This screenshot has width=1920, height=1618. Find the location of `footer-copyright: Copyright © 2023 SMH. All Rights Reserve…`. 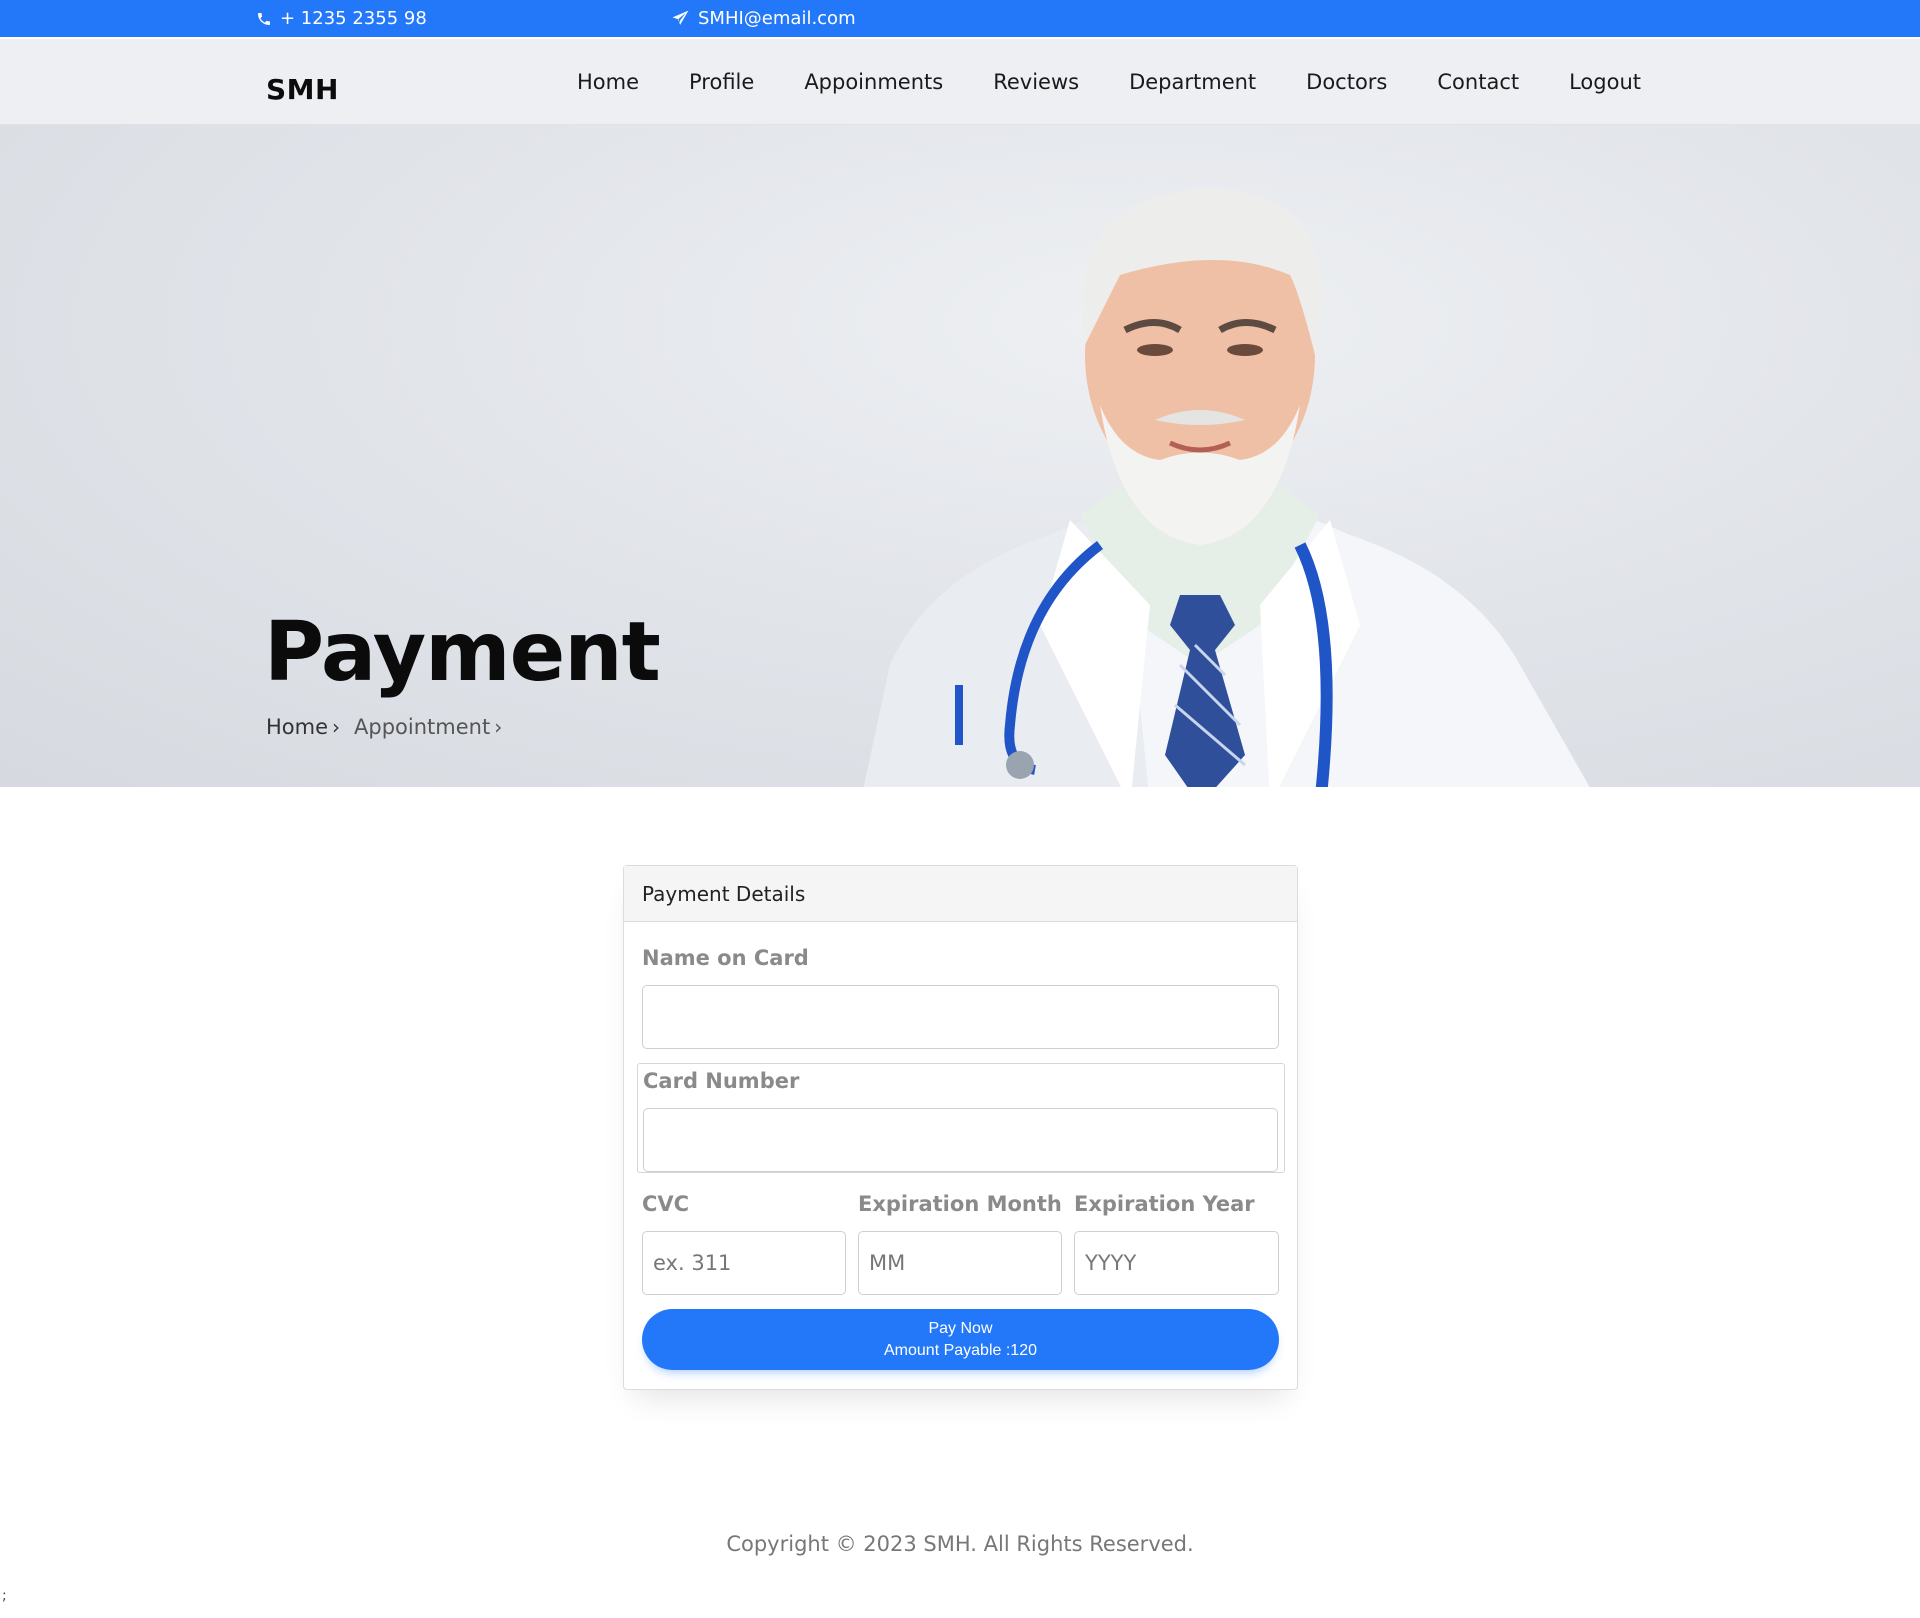

footer-copyright: Copyright © 2023 SMH. All Rights Reserve… is located at coordinates (960, 1544).